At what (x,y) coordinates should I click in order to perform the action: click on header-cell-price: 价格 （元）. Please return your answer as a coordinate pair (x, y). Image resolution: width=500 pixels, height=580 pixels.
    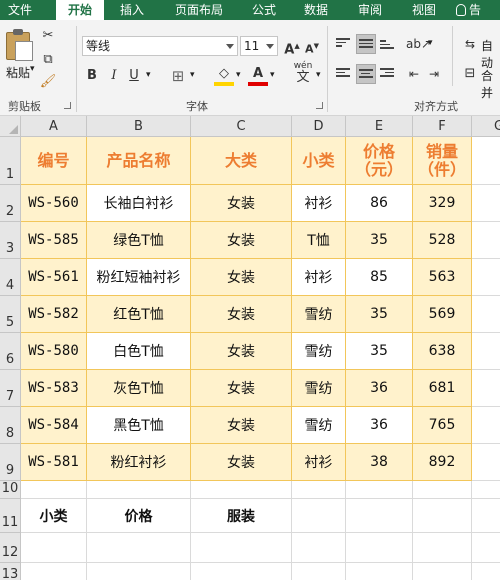
    Looking at the image, I should click on (379, 161).